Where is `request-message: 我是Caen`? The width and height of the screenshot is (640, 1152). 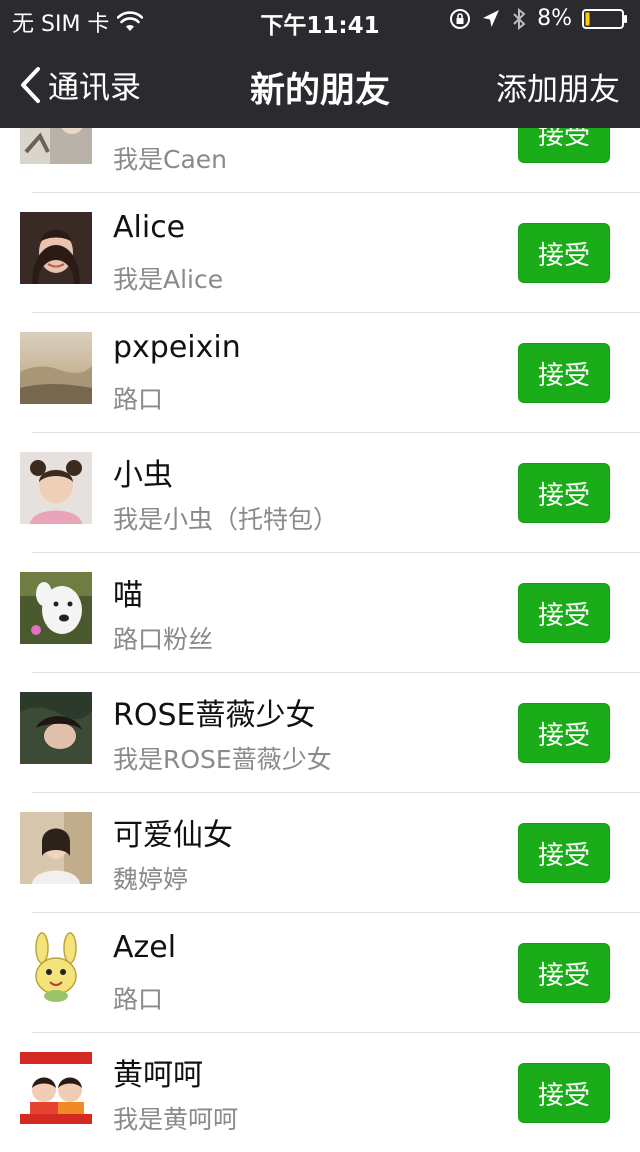
request-message: 我是Caen is located at coordinates (170, 159).